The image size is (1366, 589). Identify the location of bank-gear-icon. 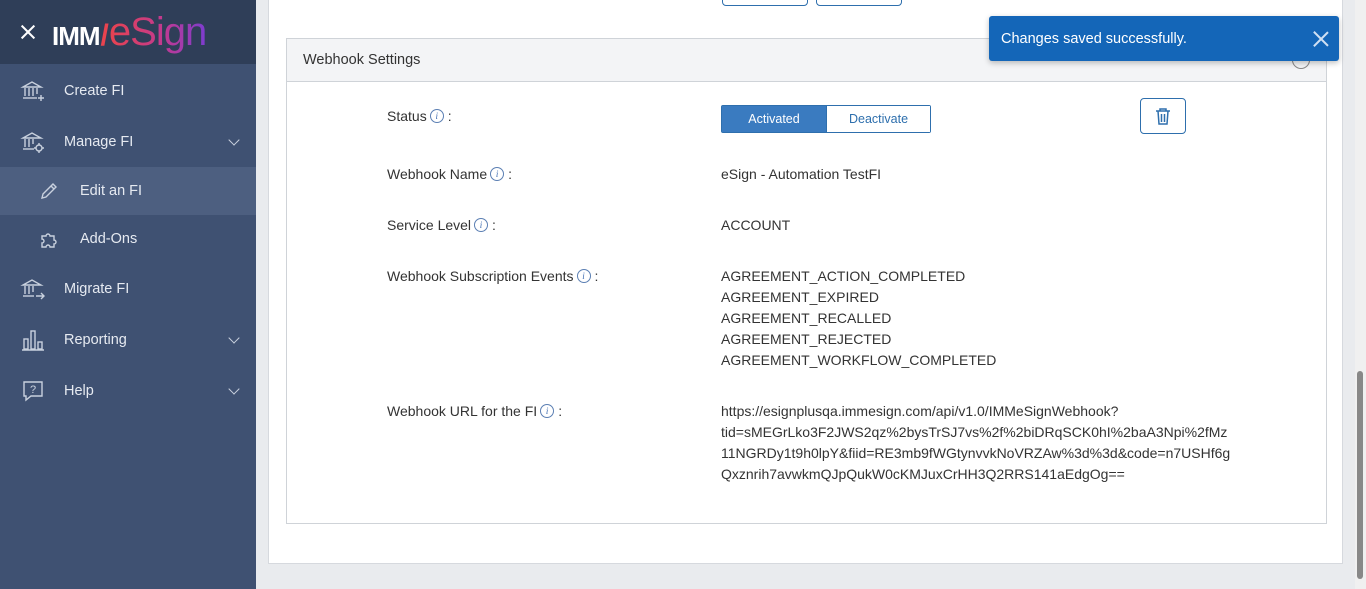
(33, 142).